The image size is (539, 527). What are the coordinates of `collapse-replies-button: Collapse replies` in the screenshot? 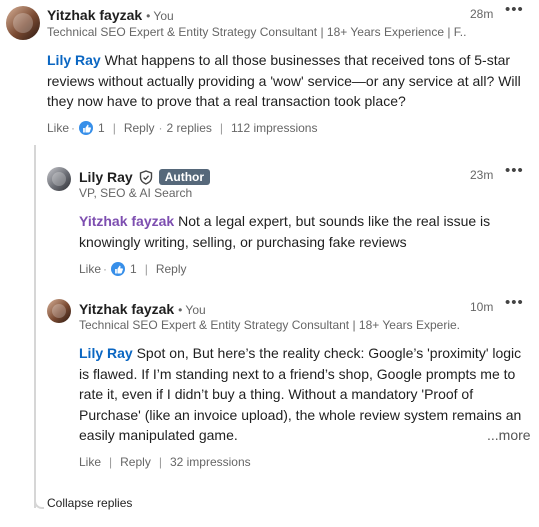 It's located at (89, 503).